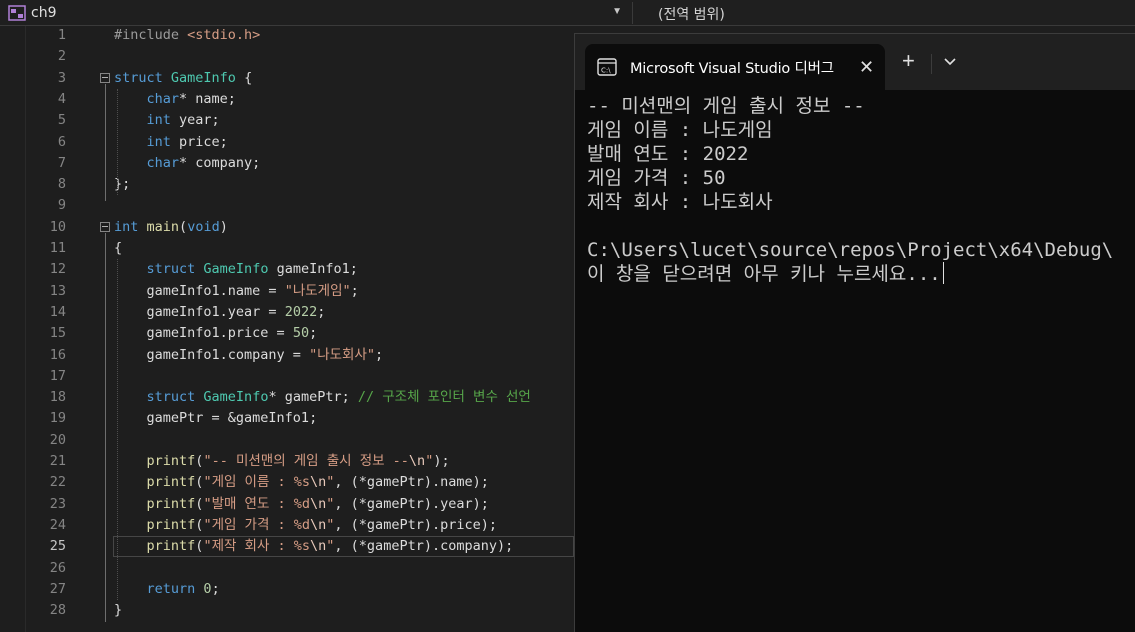  Describe the element at coordinates (680, 130) in the screenshot. I see `console-text: 게임 이름 : 나도게임` at that location.